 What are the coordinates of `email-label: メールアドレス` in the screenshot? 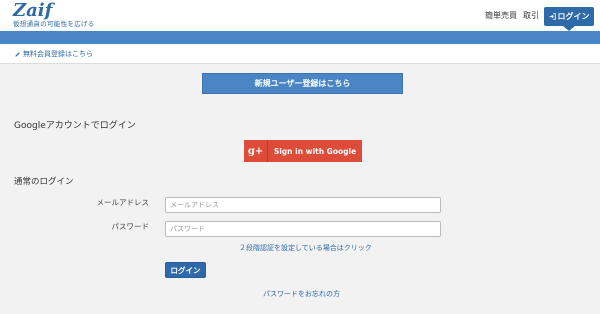 It's located at (123, 202).